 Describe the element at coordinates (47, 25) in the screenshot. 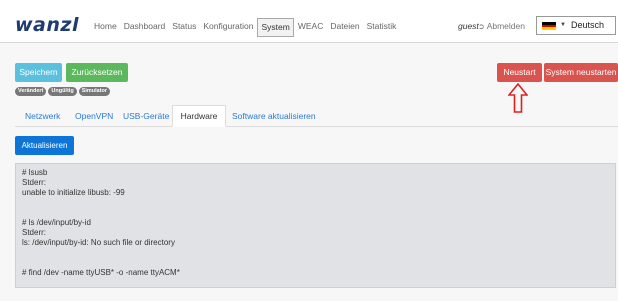

I see `wanzl-logo: wanzl` at that location.